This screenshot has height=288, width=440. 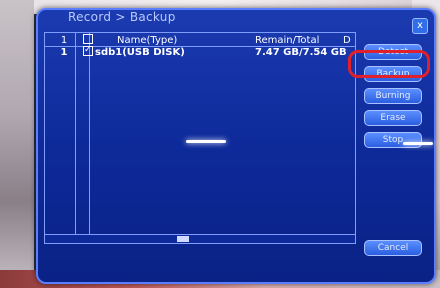 I want to click on table-row: 1 sdb1(USB DISK) 7.47 GB/7.54 GB, so click(x=200, y=51).